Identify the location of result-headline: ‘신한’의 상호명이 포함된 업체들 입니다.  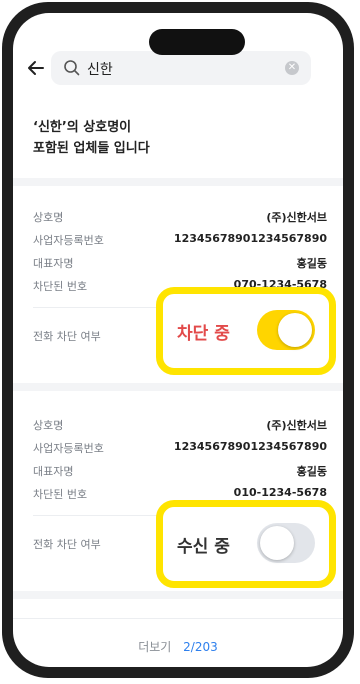
(178, 138).